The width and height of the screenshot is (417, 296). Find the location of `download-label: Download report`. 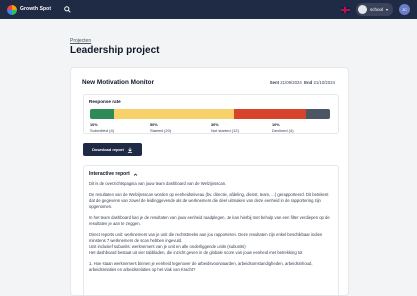

download-label: Download report is located at coordinates (108, 149).